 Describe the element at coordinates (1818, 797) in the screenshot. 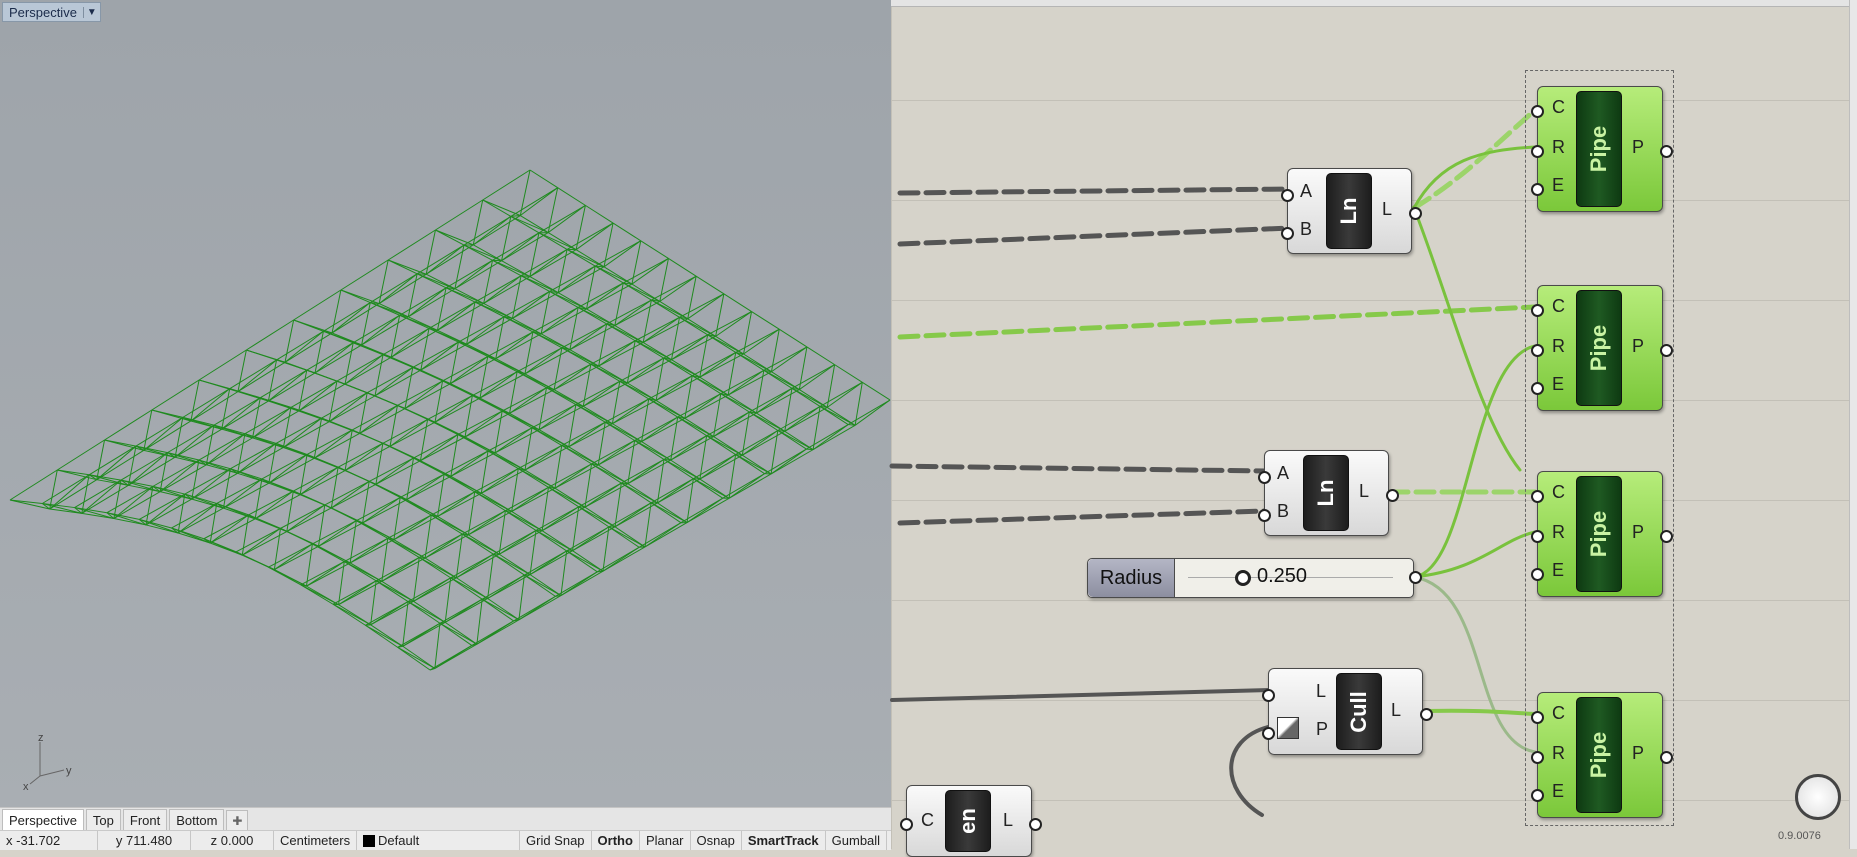

I see `navigation-compass-icon` at that location.